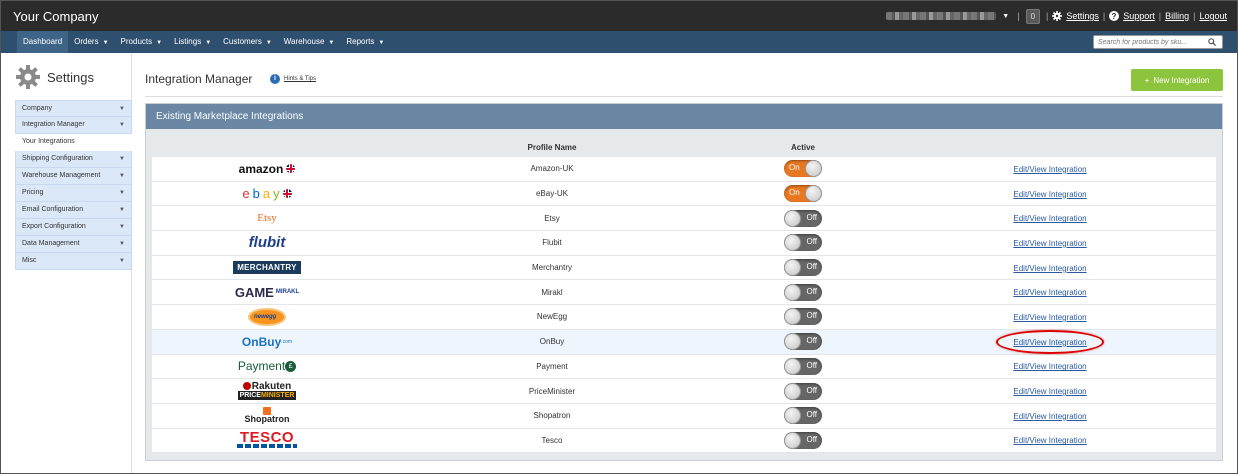 Image resolution: width=1238 pixels, height=474 pixels. I want to click on search-input, so click(1153, 42).